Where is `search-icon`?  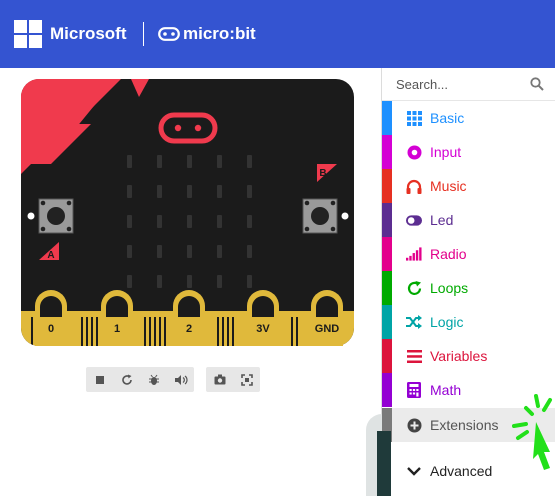
search-icon is located at coordinates (537, 84).